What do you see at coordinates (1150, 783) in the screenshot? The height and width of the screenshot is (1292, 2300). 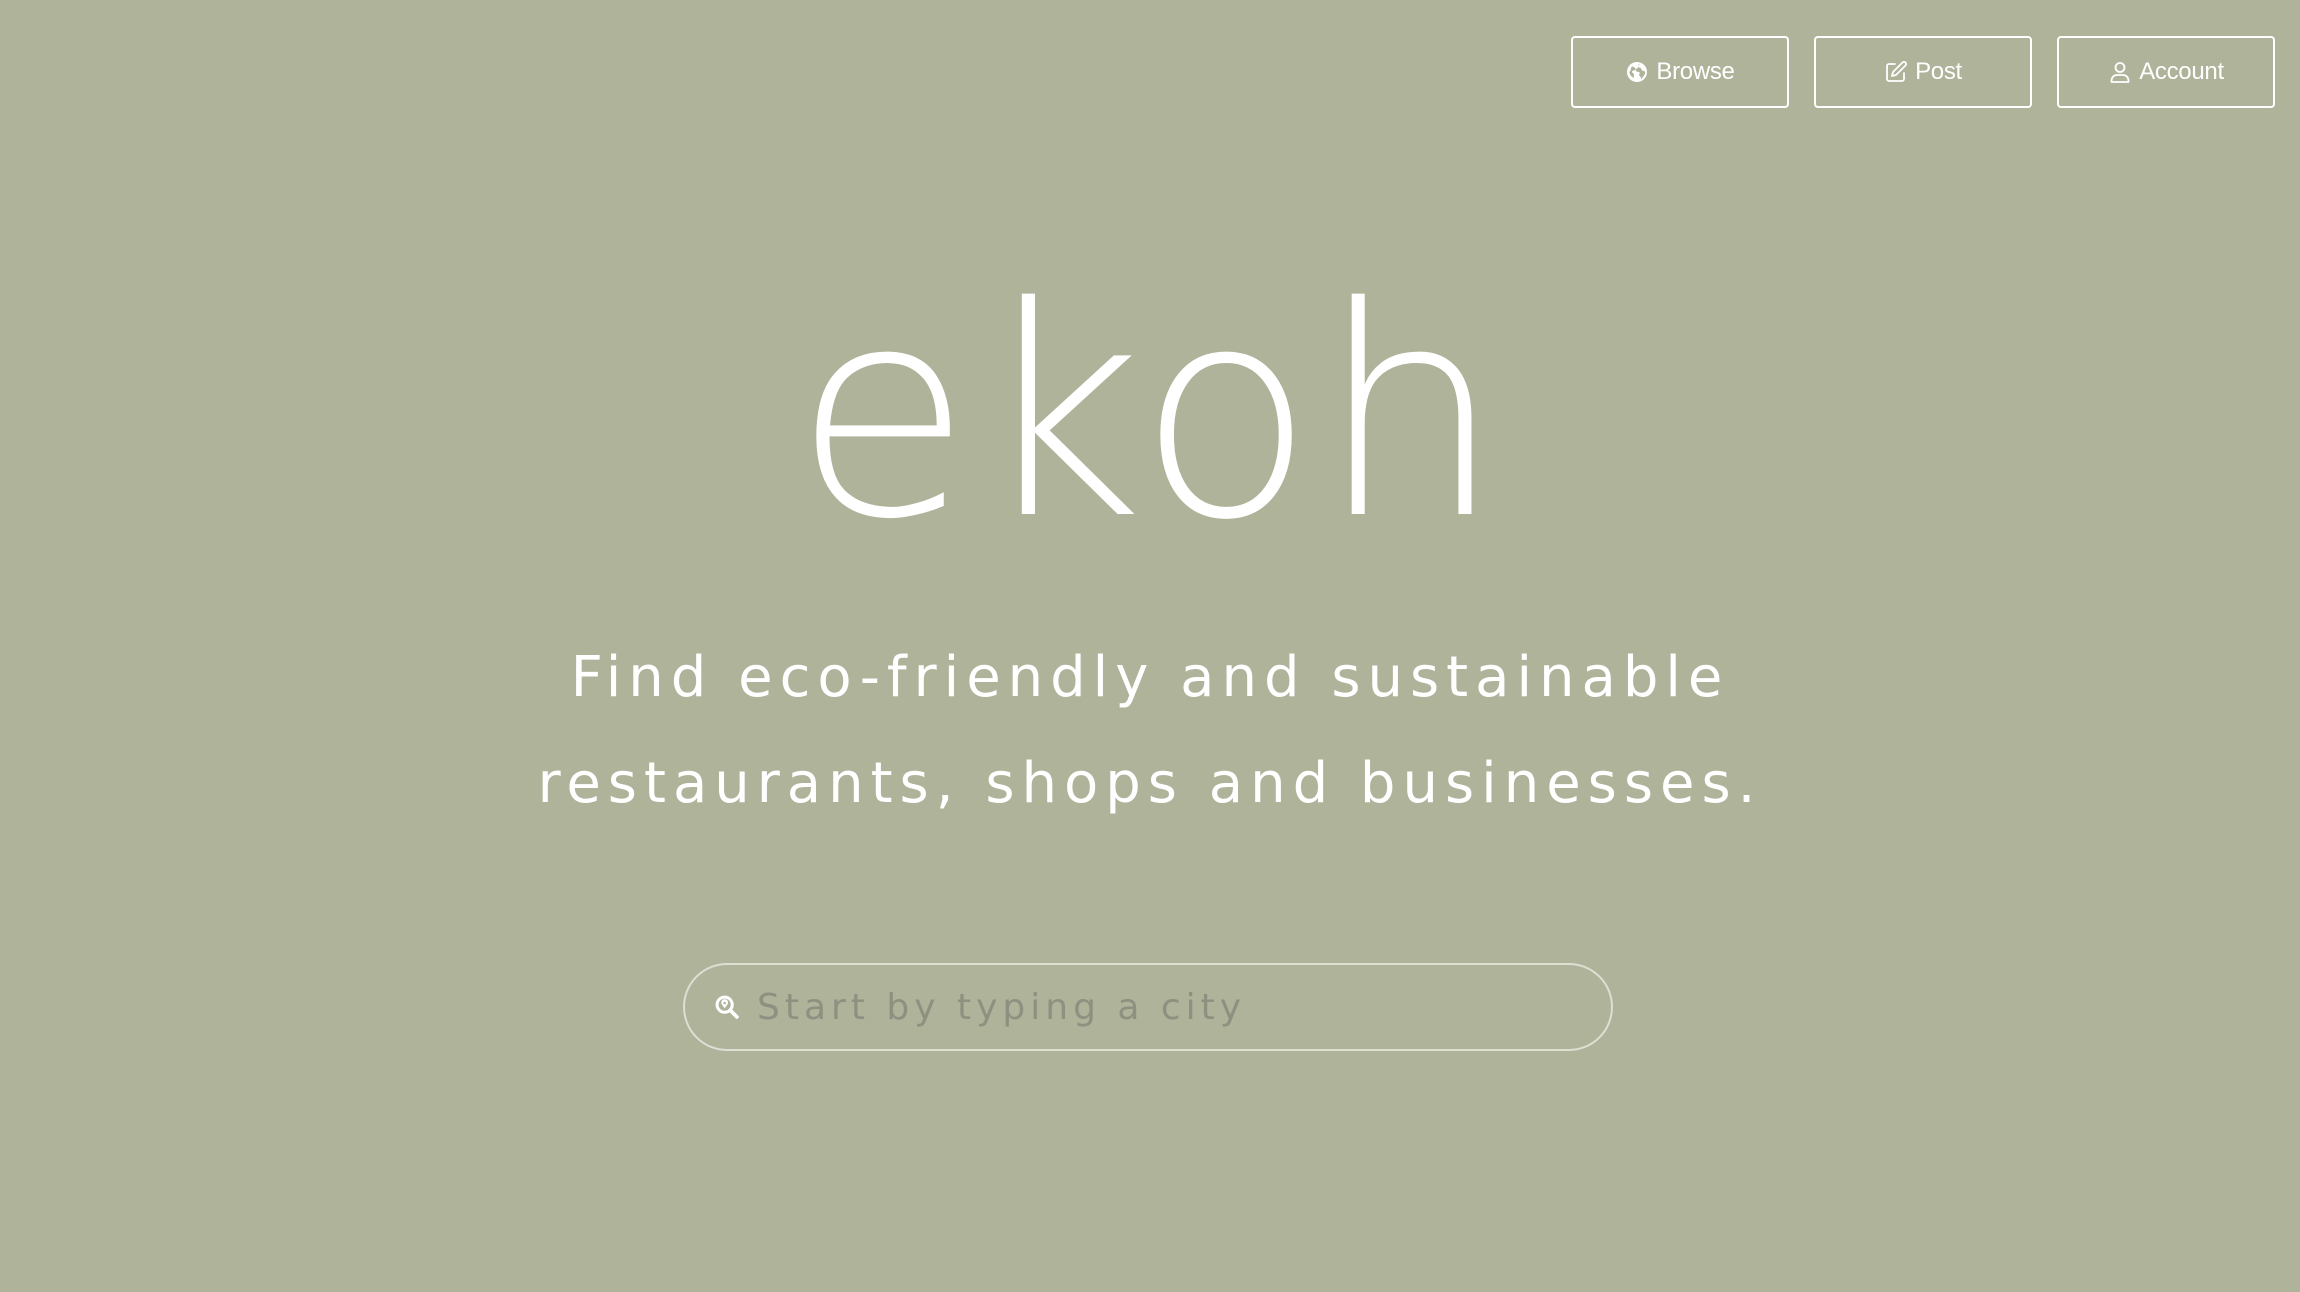 I see `tagline-line-2: restaurants, shops and businesses.` at bounding box center [1150, 783].